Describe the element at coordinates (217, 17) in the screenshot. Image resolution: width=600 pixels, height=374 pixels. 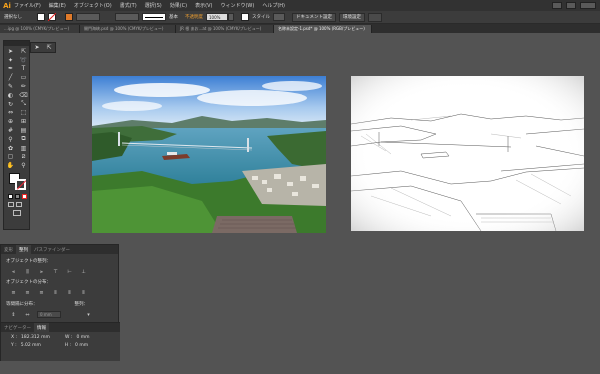
I see `opacity-field: 100%` at that location.